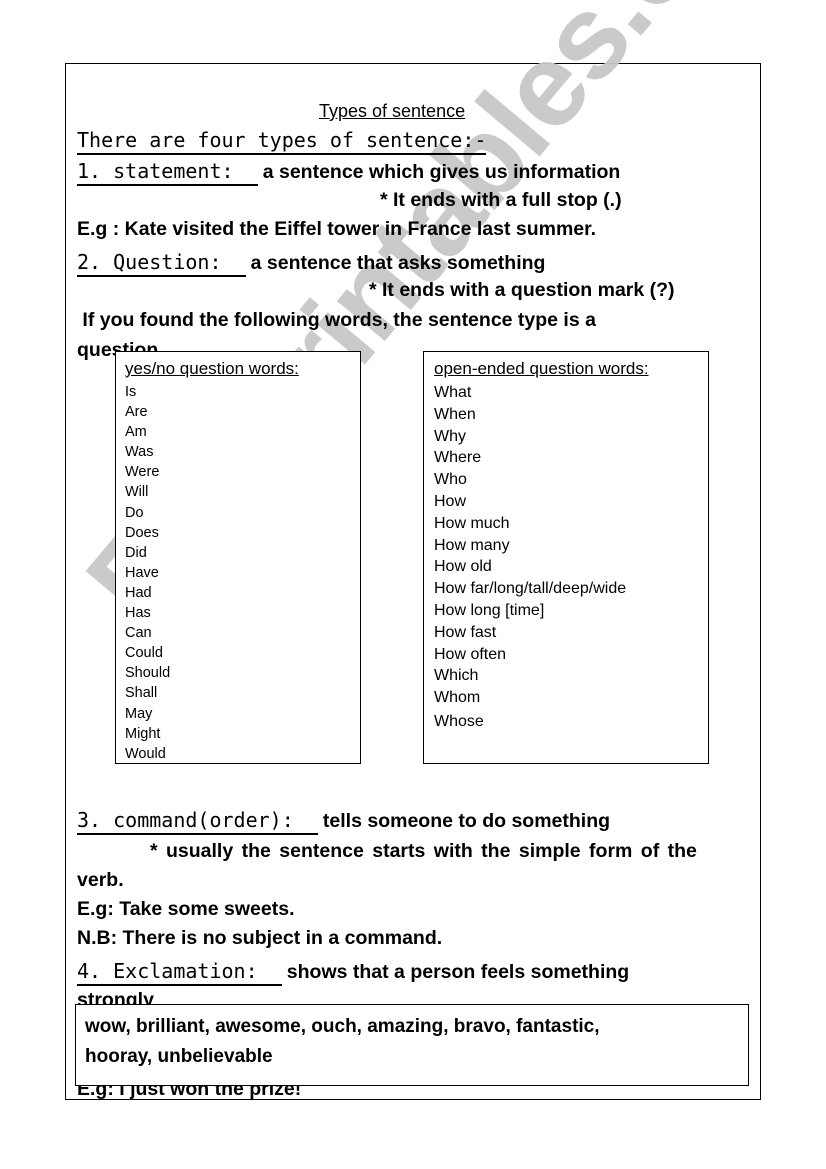 Image resolution: width=826 pixels, height=1169 pixels. I want to click on question-heading: 2. Question:, so click(161, 263).